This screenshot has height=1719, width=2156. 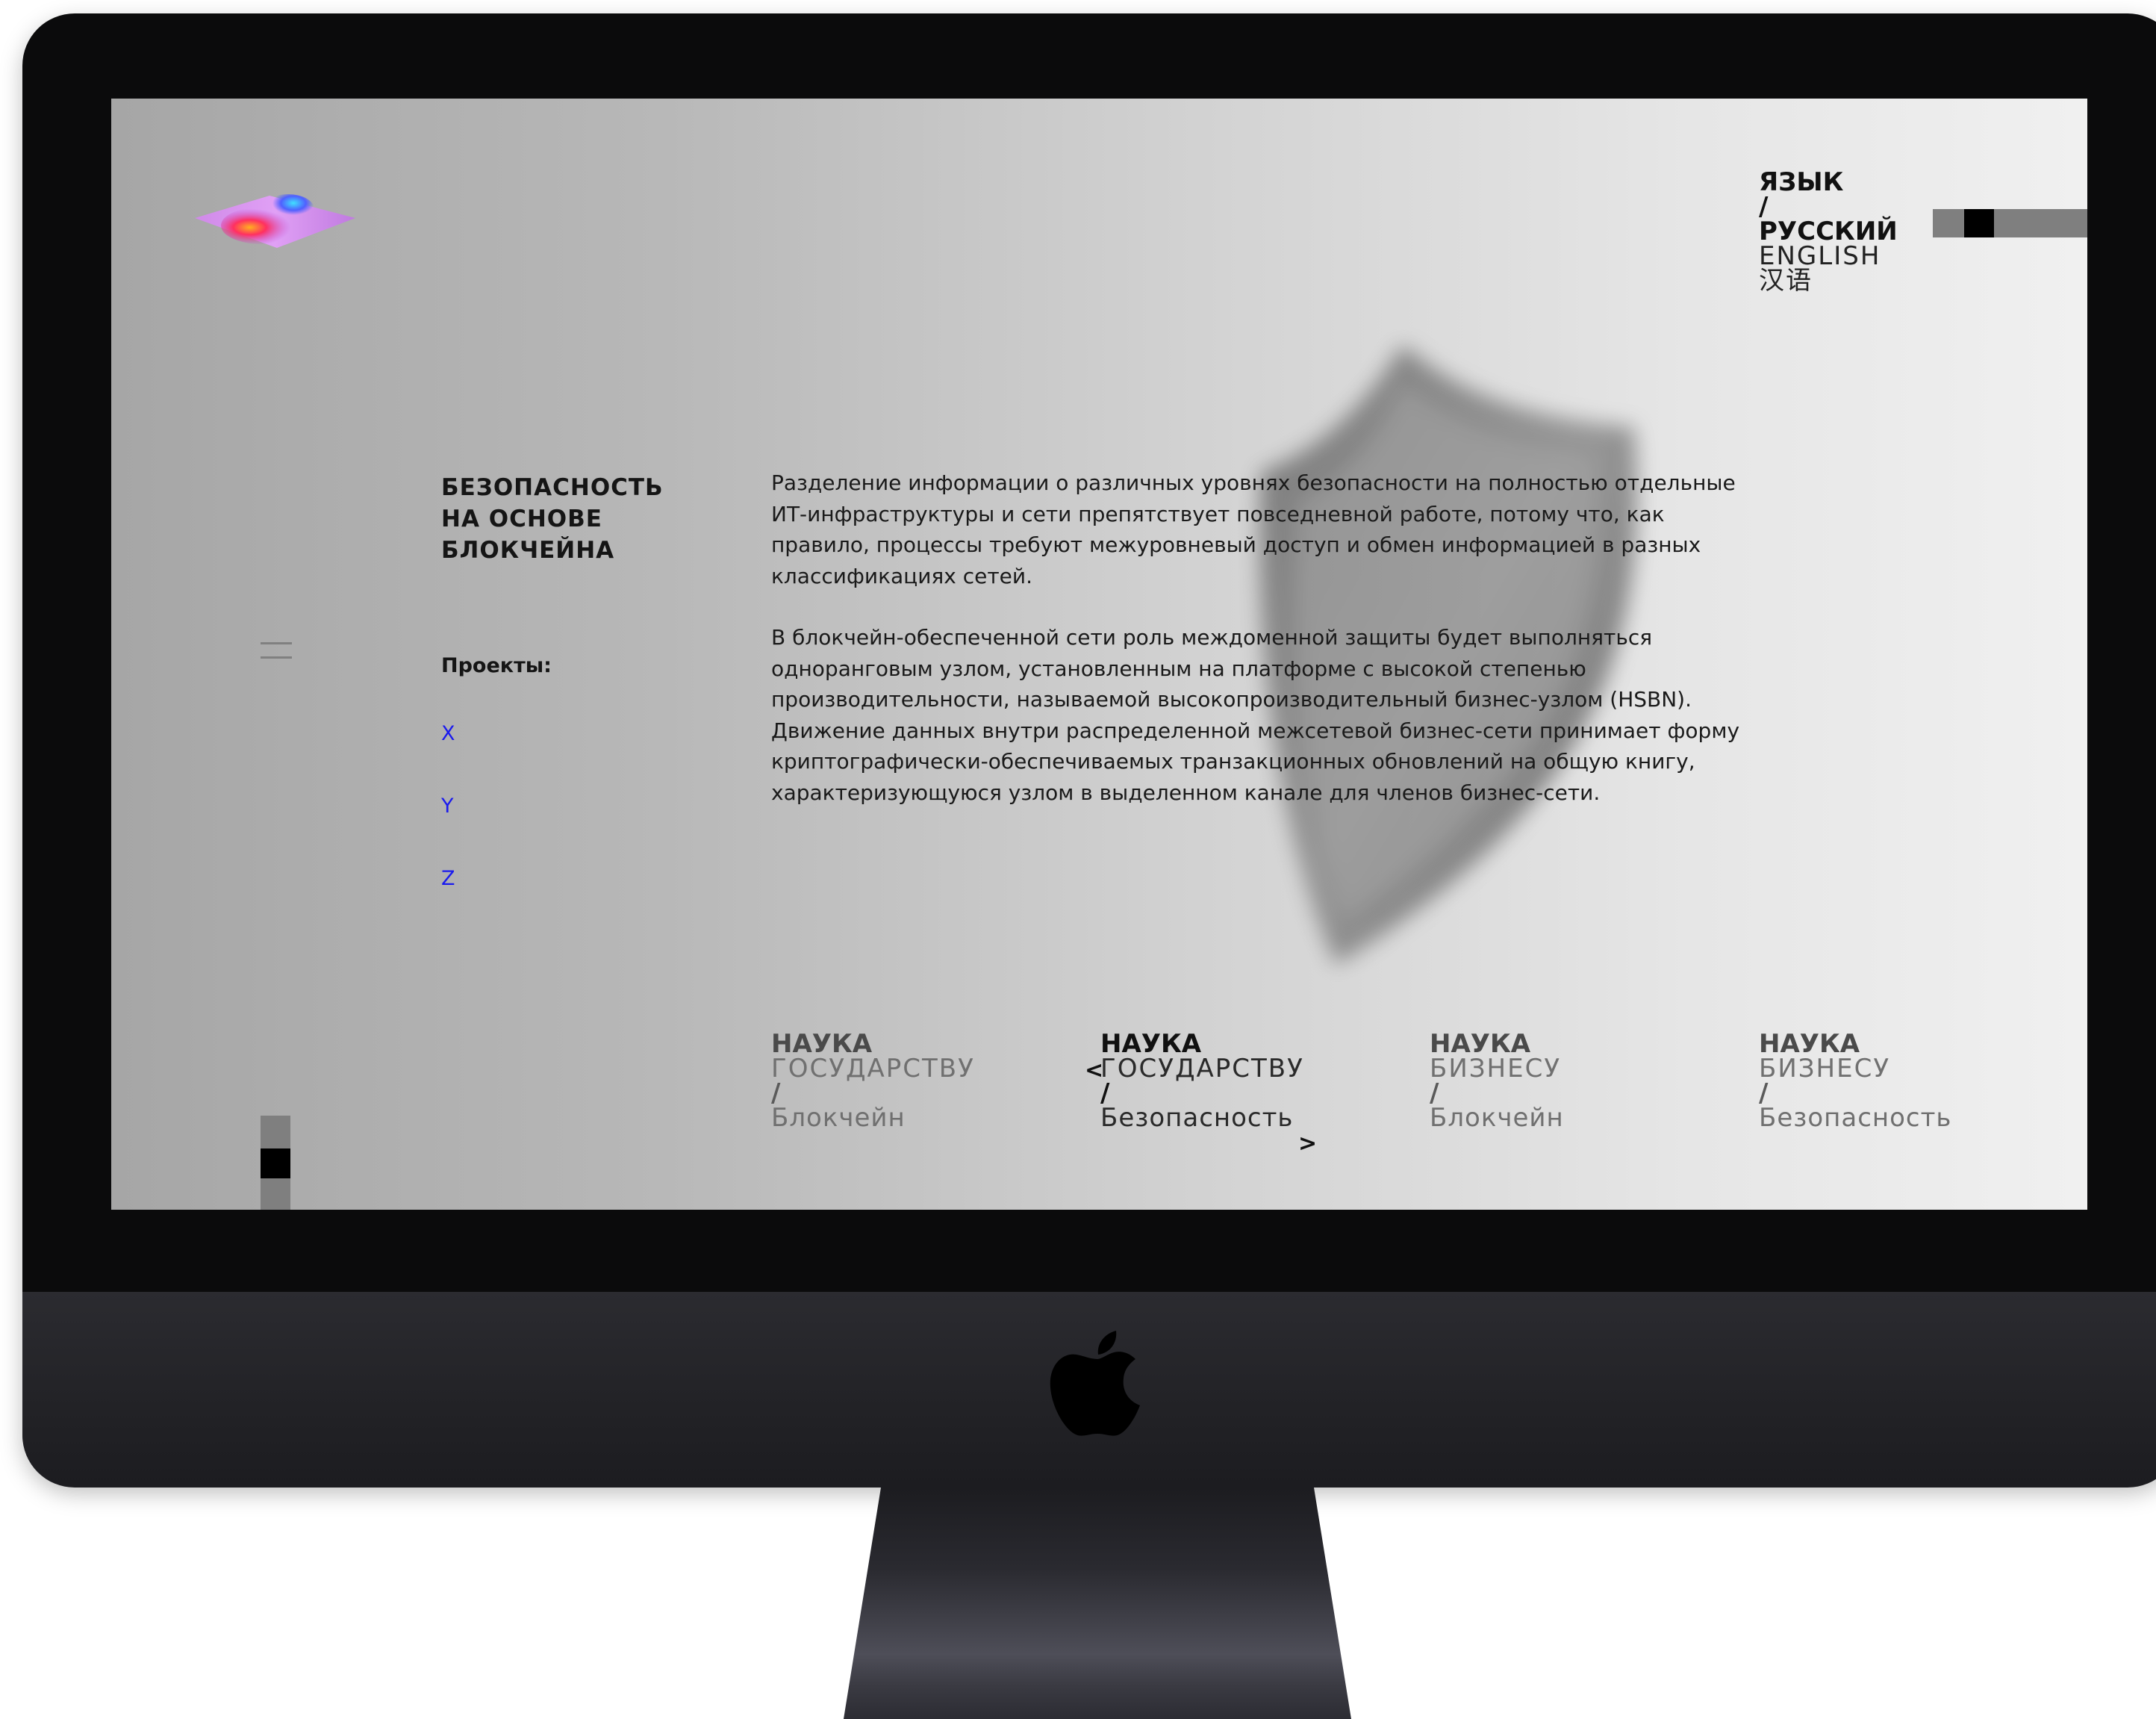 What do you see at coordinates (2010, 223) in the screenshot?
I see `top-scroll-track` at bounding box center [2010, 223].